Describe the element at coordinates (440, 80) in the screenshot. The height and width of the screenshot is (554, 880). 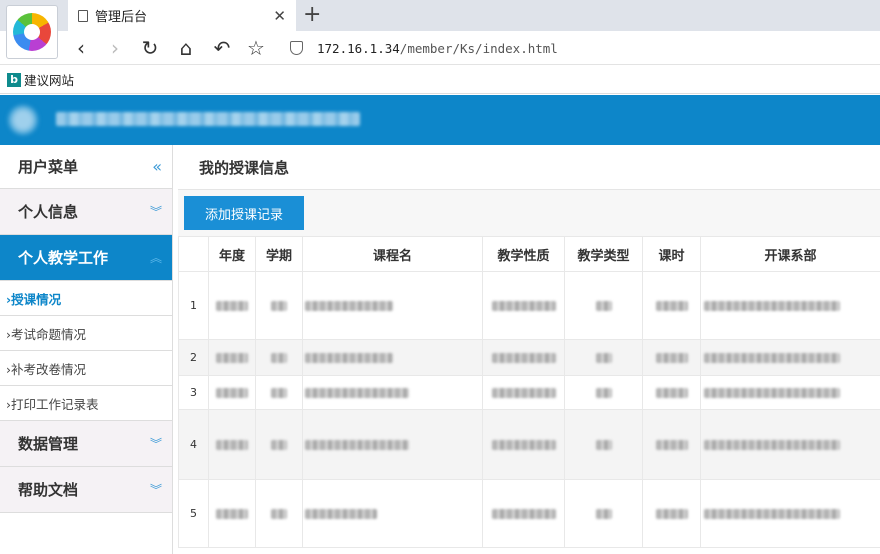
I see `bookmarks-bar: b 建议网站` at that location.